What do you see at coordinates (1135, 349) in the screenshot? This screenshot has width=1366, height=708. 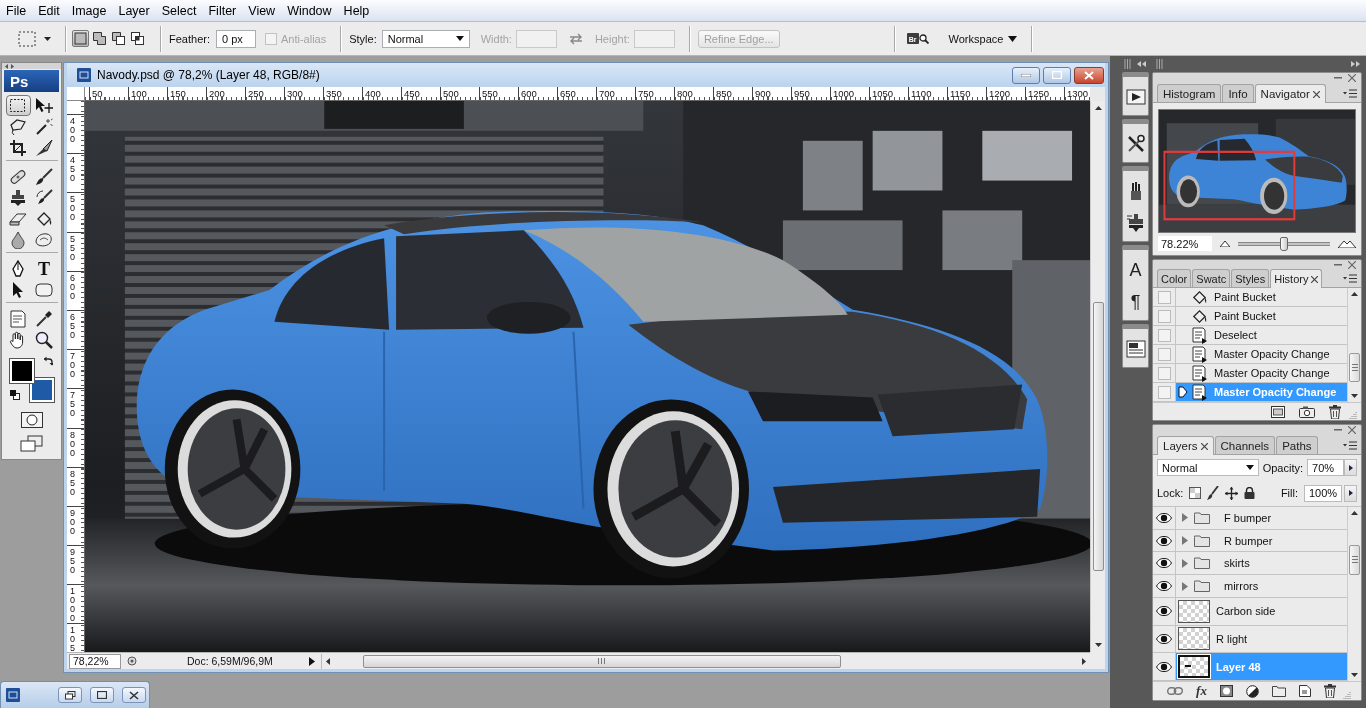 I see `layout-icon` at bounding box center [1135, 349].